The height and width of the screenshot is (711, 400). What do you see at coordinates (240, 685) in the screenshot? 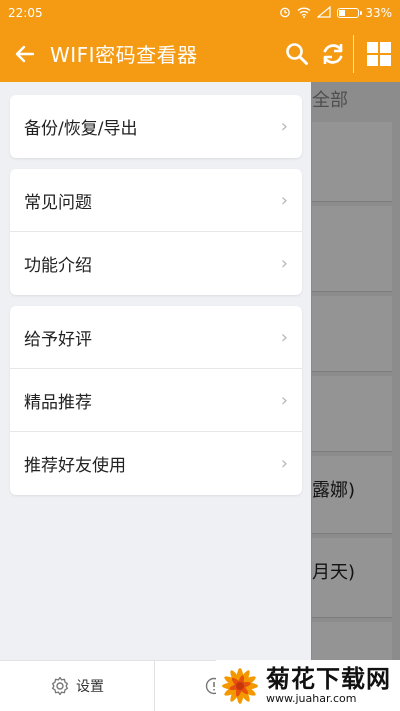
I see `flower-logo-icon` at bounding box center [240, 685].